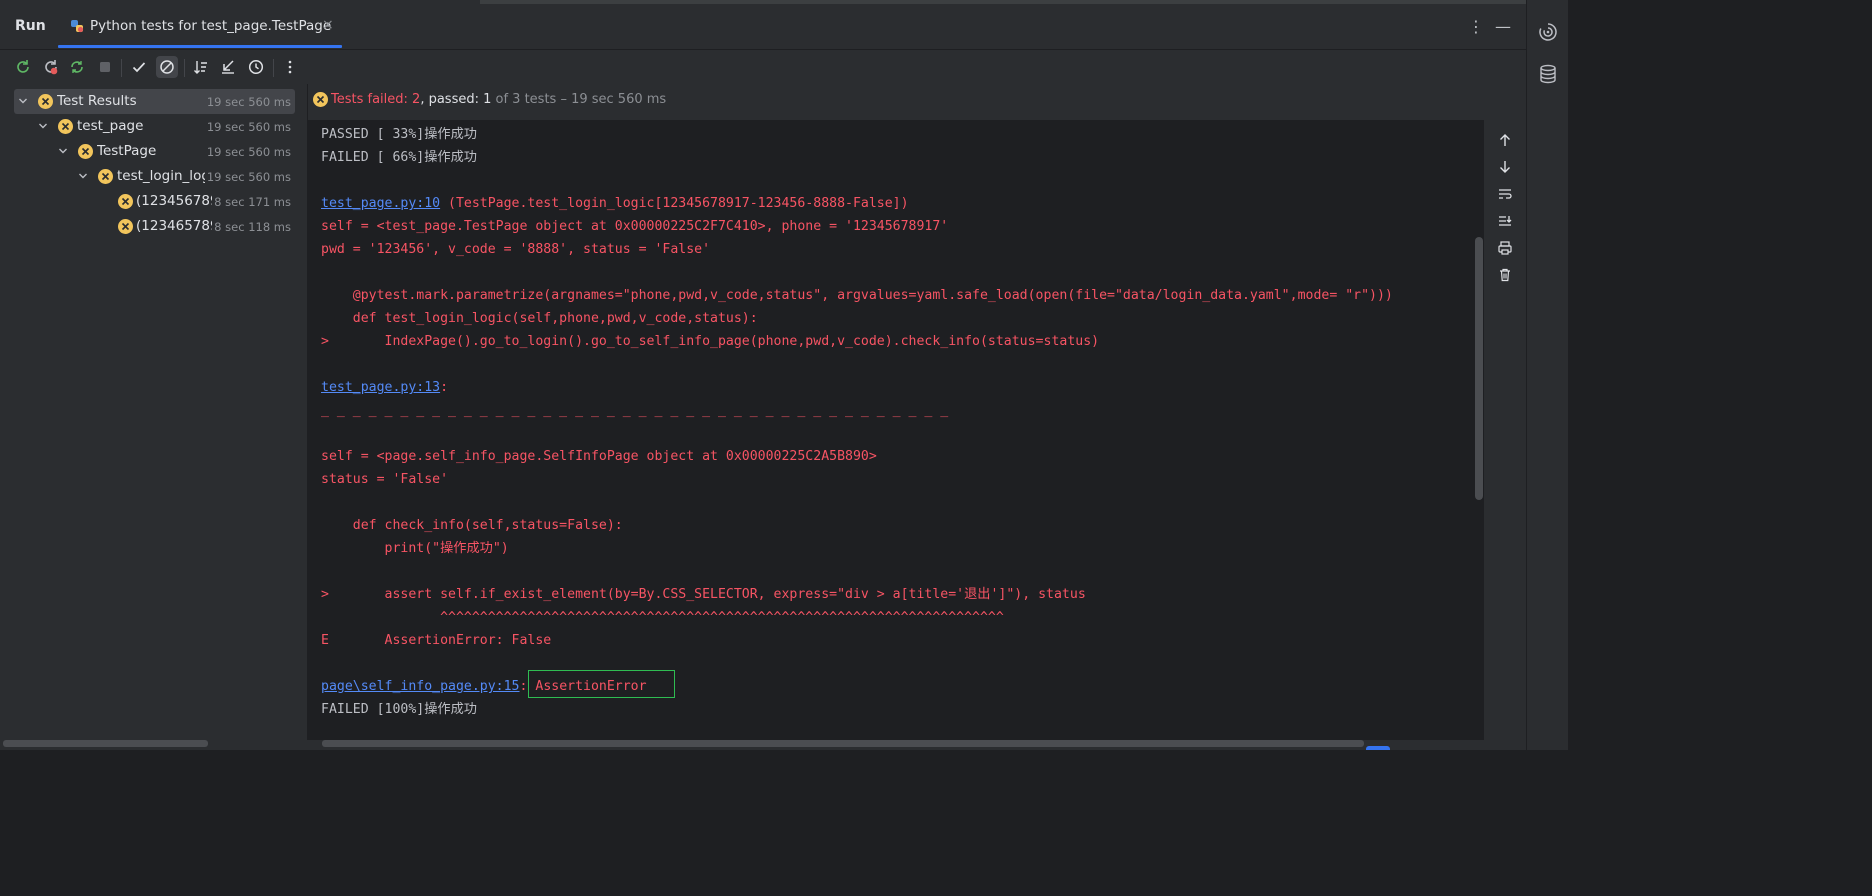 This screenshot has width=1872, height=896. Describe the element at coordinates (211, 26) in the screenshot. I see `tab-label: Python tests for test_page.TestPage` at that location.